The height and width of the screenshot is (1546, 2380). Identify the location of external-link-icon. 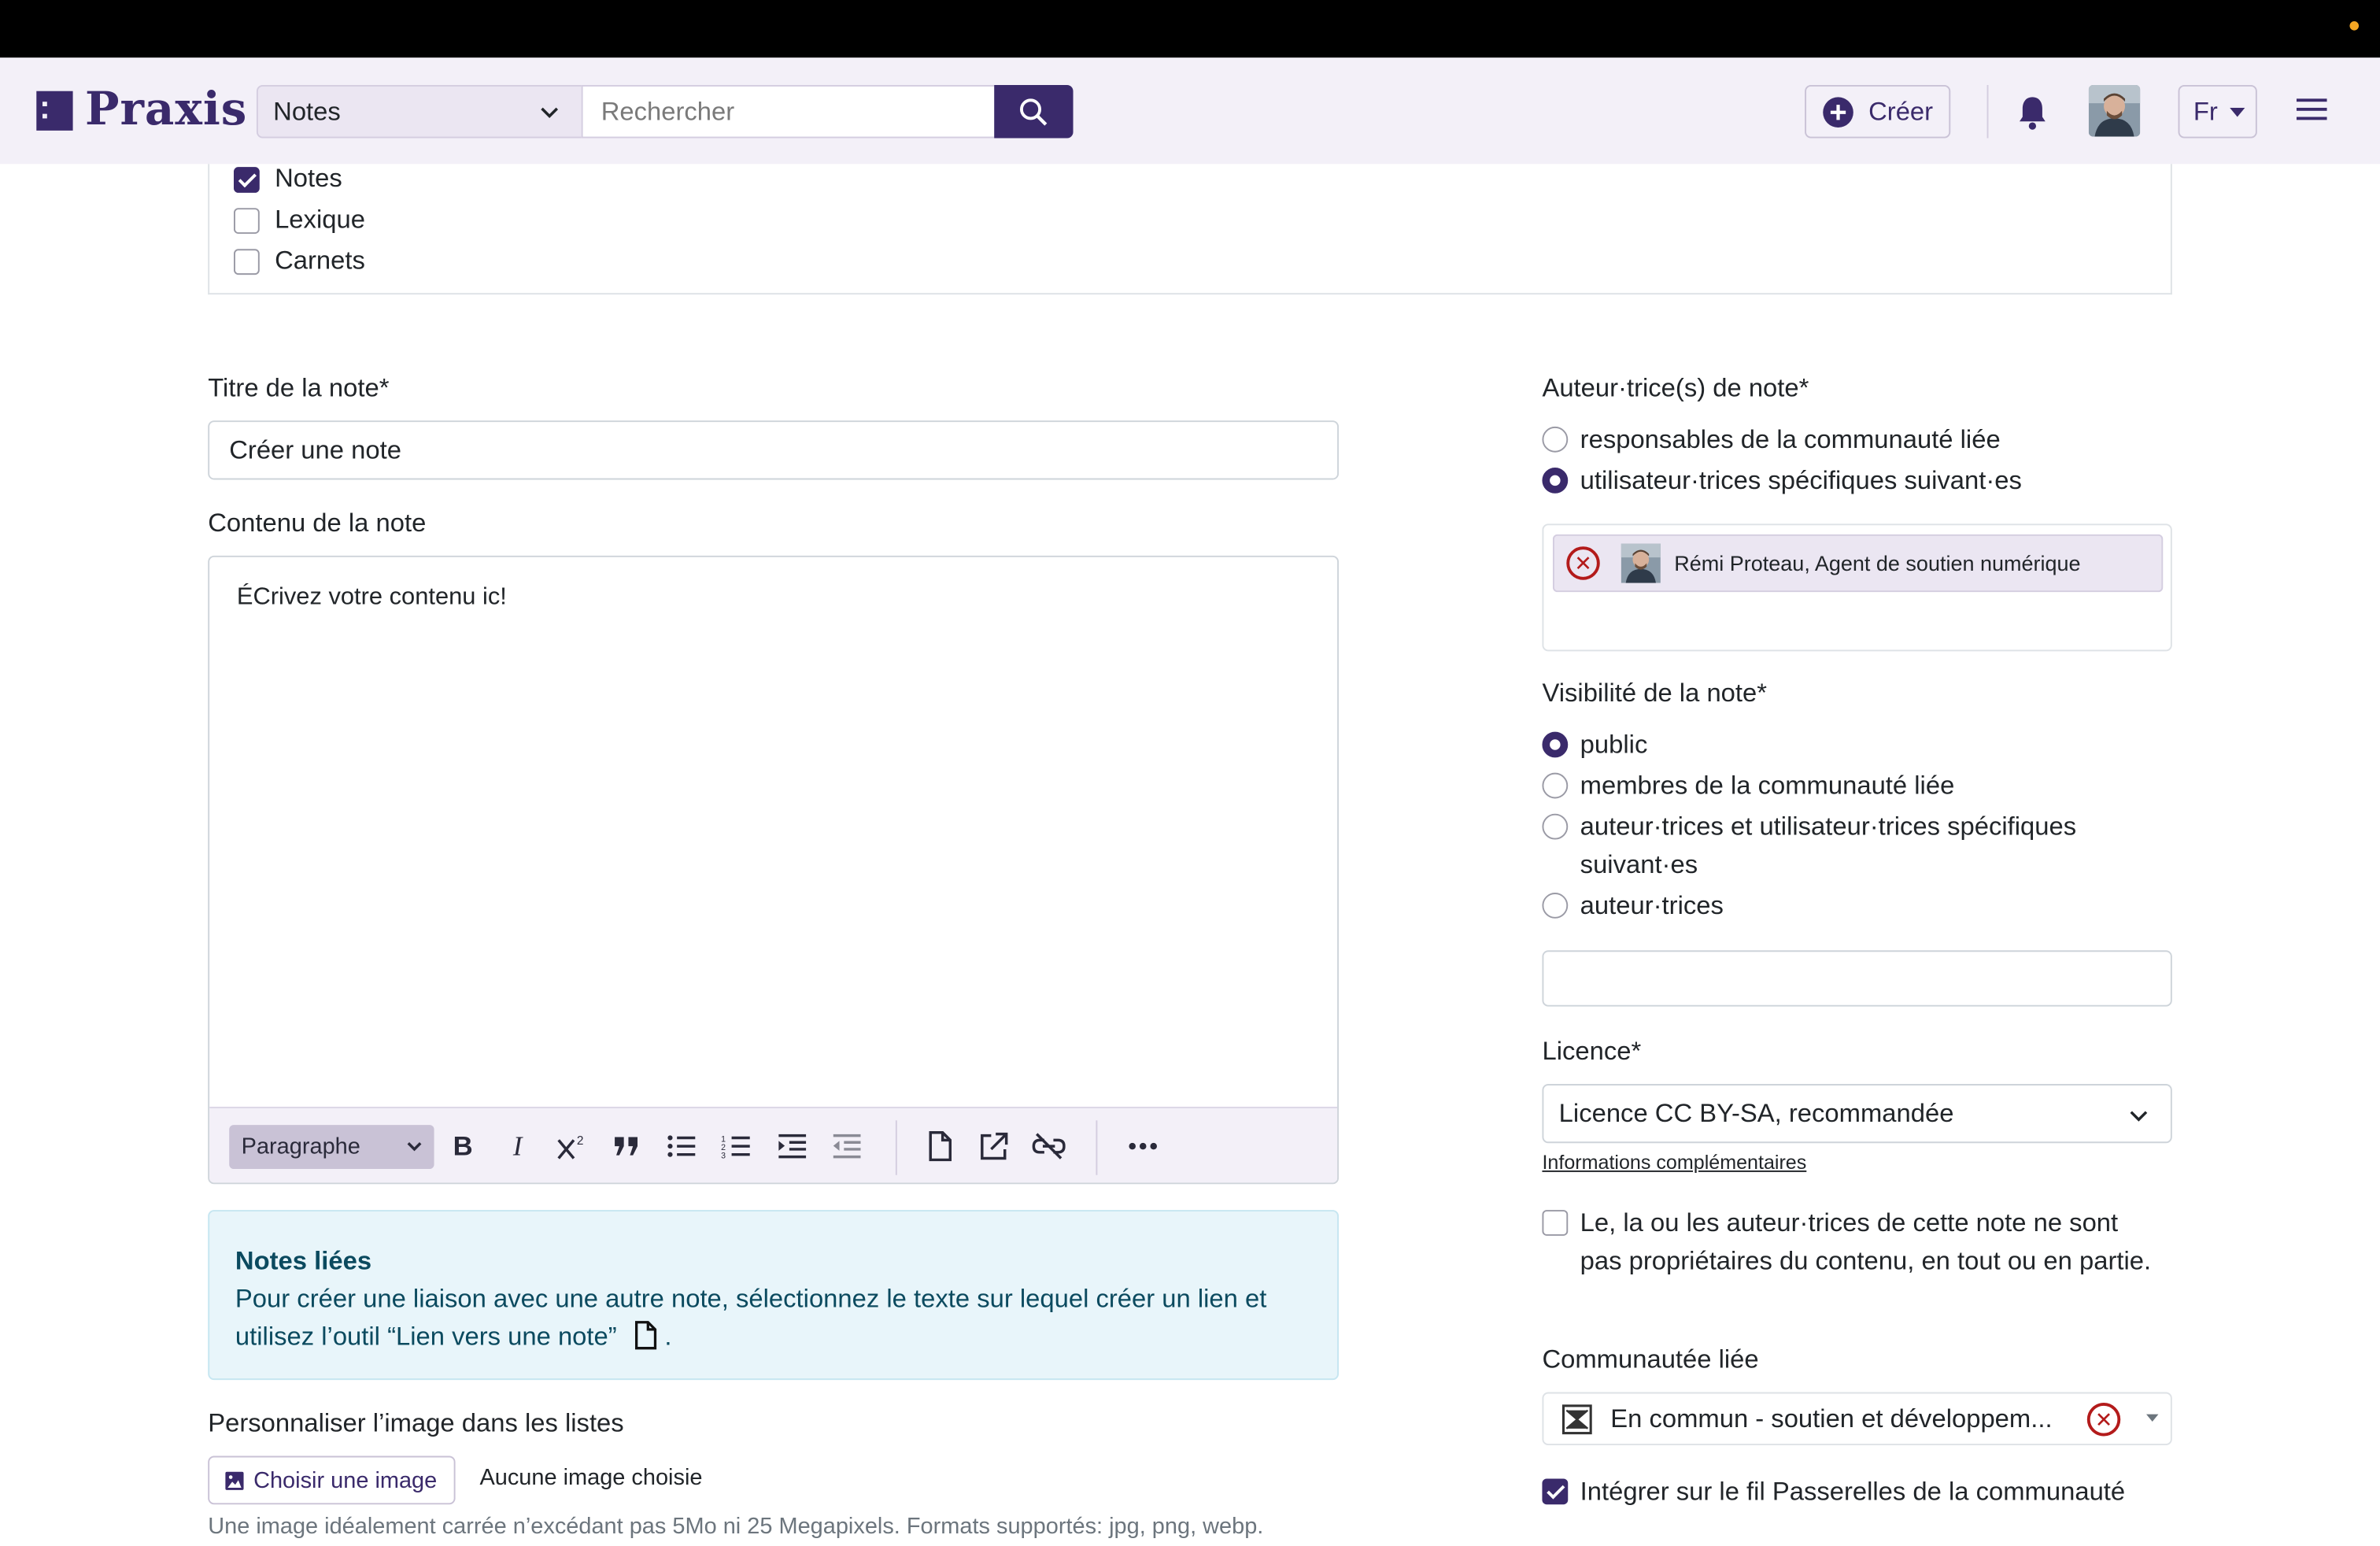
(994, 1146).